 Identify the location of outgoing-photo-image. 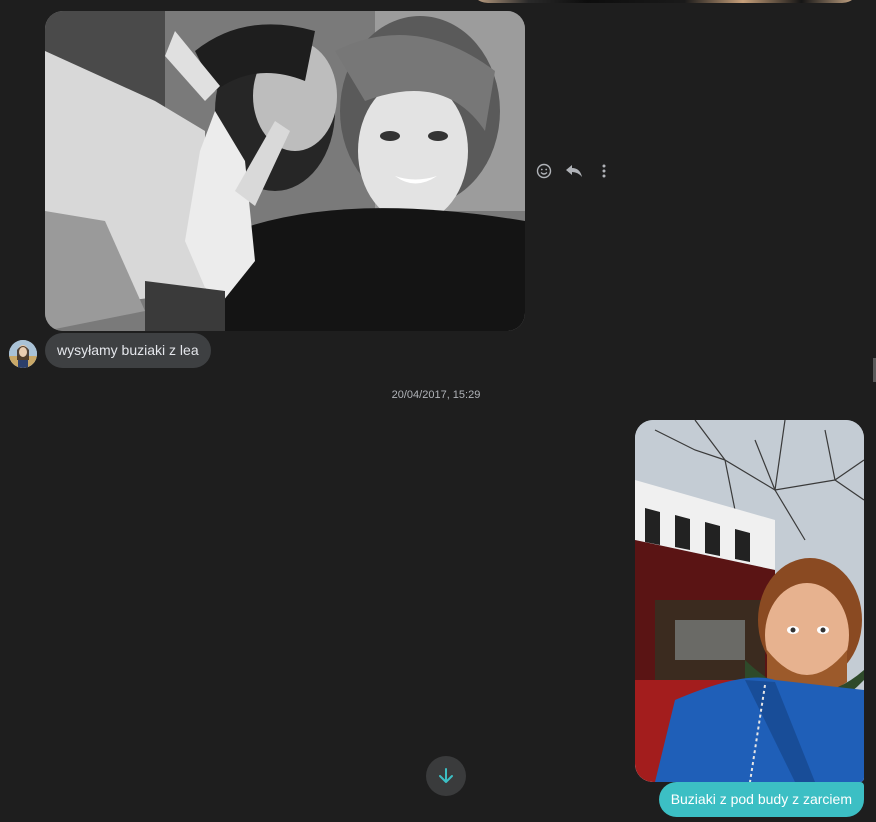
(749, 601).